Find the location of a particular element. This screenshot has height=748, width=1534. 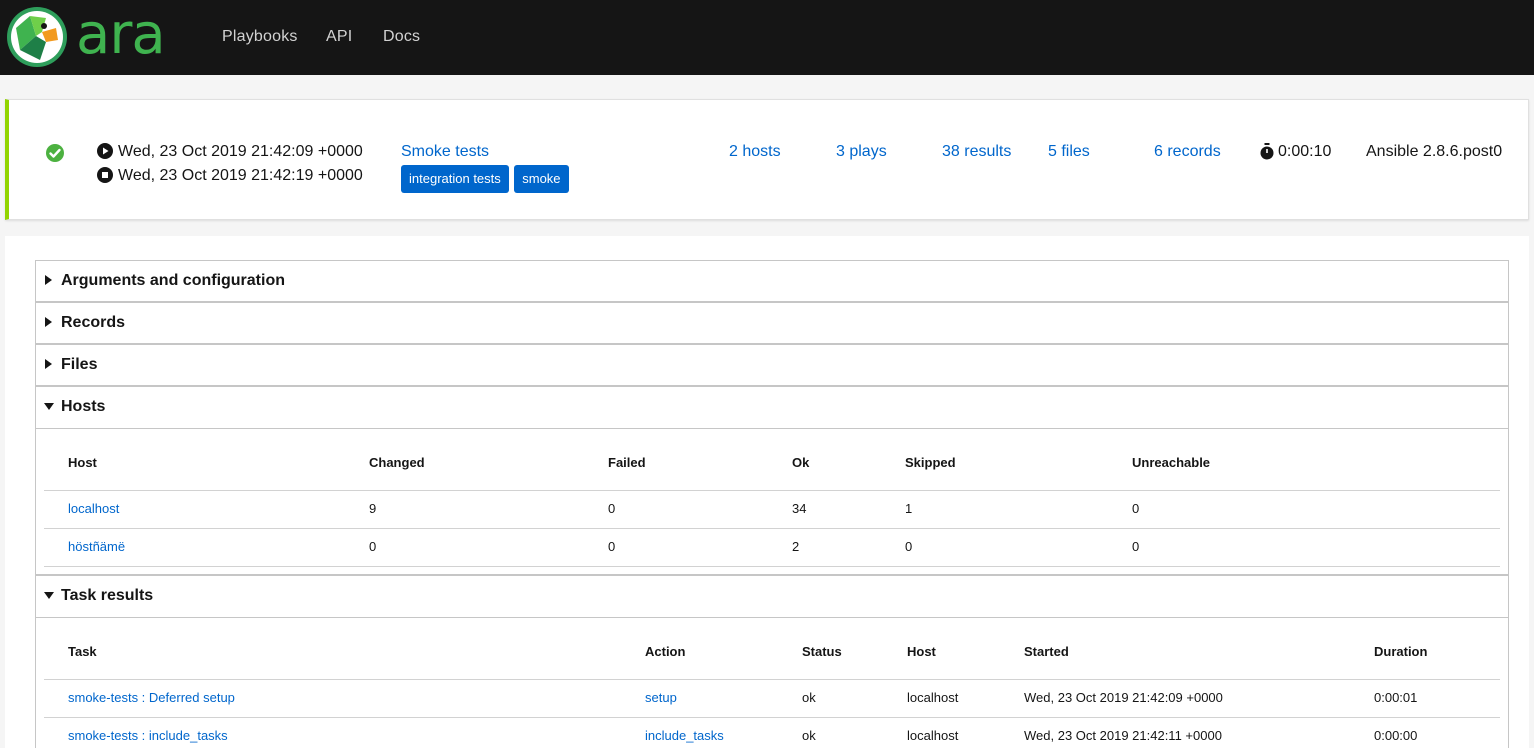

ok-cell: 2 is located at coordinates (796, 546).